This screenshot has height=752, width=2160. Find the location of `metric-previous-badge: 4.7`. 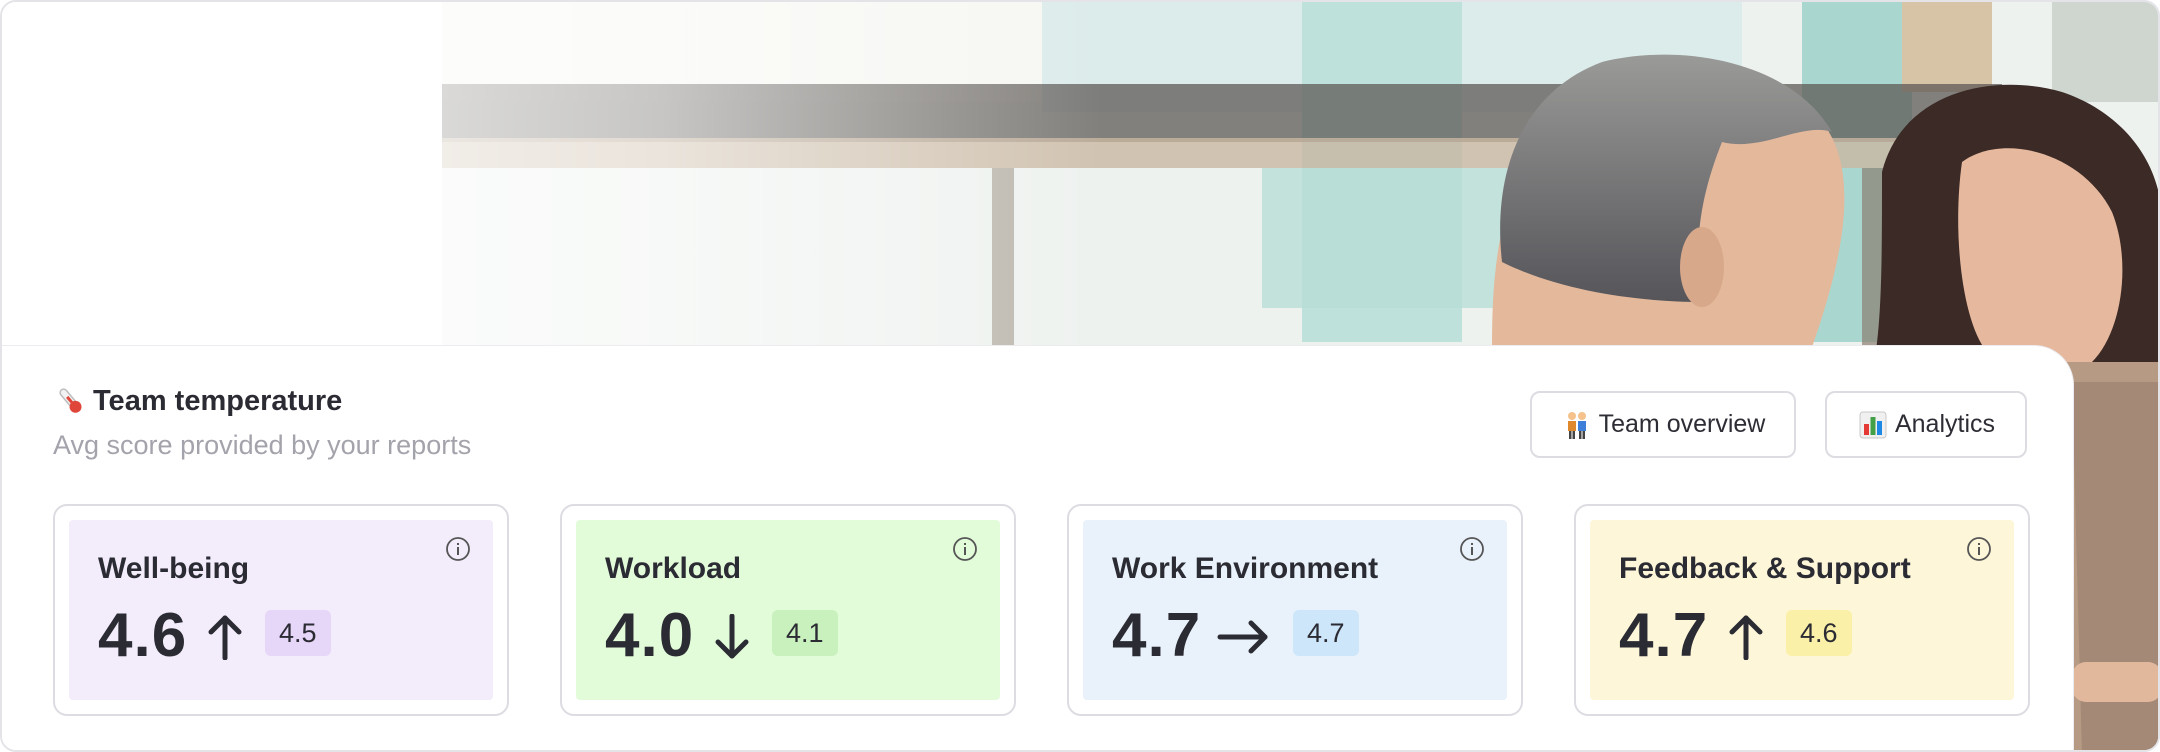

metric-previous-badge: 4.7 is located at coordinates (1326, 633).